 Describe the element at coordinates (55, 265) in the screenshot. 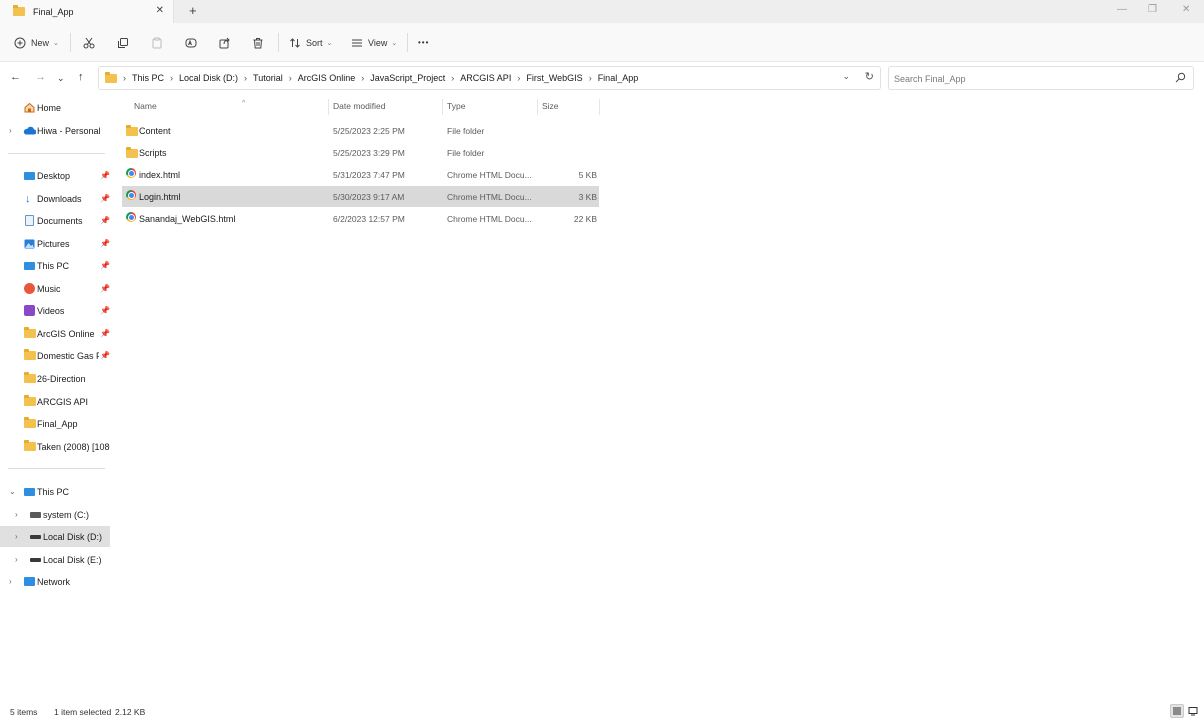

I see `sidebar-item-this-pc-pinned: This PC 📌` at that location.